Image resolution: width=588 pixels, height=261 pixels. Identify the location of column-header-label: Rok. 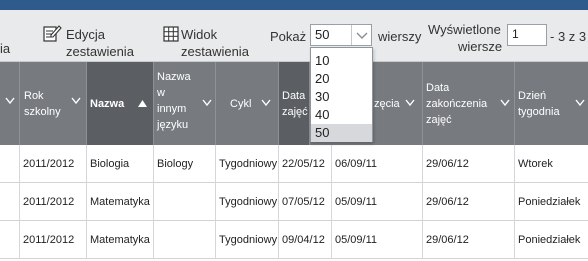
(34, 96).